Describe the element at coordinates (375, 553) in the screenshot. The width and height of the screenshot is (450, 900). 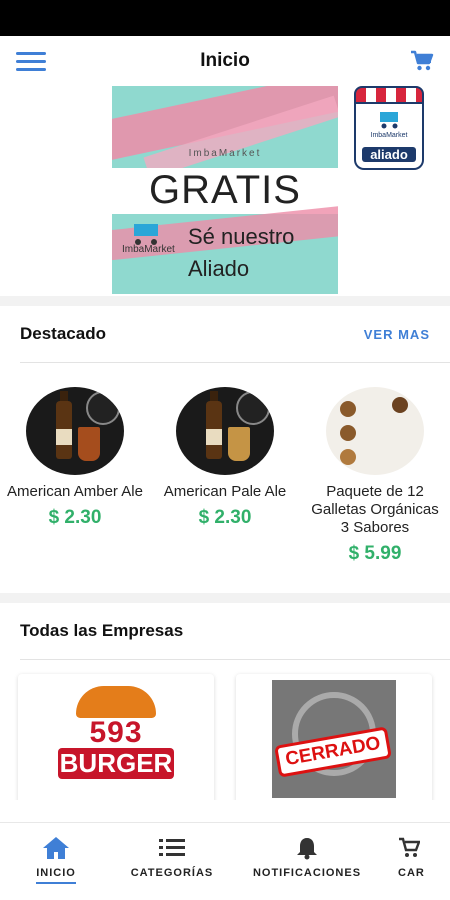
I see `product-price: $ 5.99` at that location.